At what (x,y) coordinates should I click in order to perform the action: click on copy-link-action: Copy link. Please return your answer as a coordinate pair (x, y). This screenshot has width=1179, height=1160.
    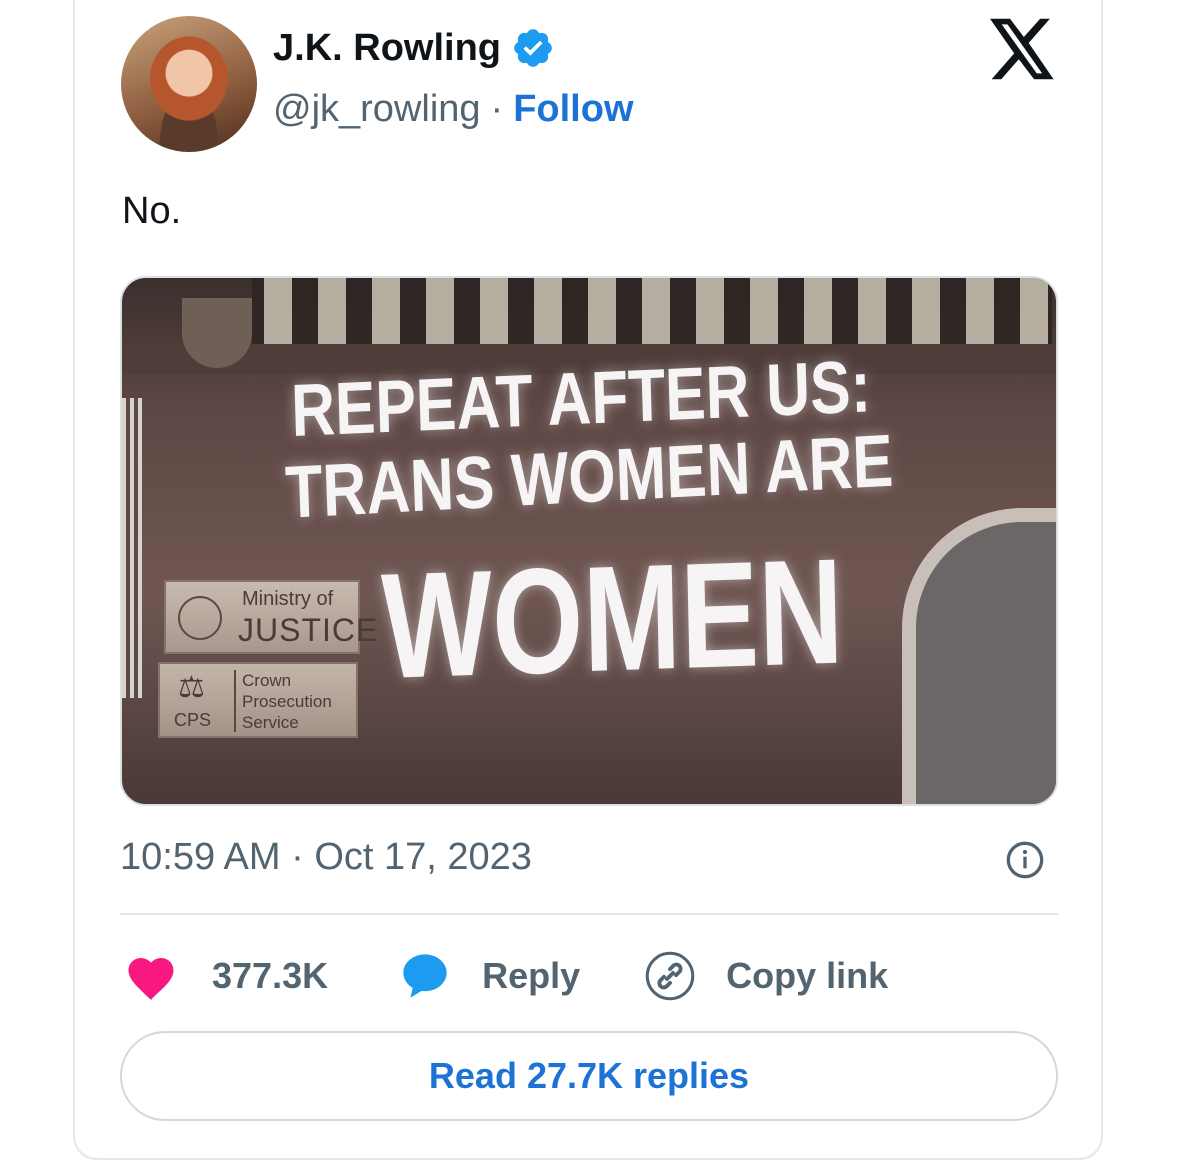
    Looking at the image, I should click on (766, 976).